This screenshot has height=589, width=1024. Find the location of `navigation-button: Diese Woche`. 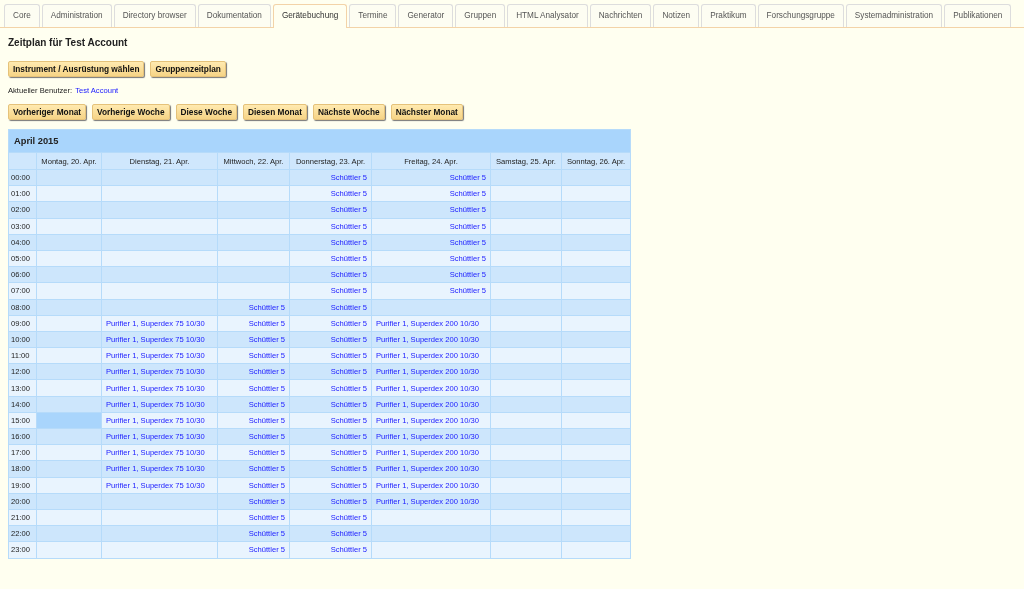

navigation-button: Diese Woche is located at coordinates (206, 112).